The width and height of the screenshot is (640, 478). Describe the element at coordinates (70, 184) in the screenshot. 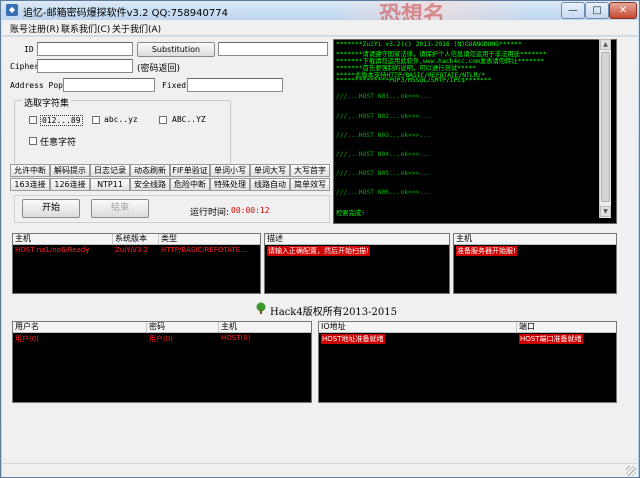

I see `tool-option-row2-2: 126连接` at that location.